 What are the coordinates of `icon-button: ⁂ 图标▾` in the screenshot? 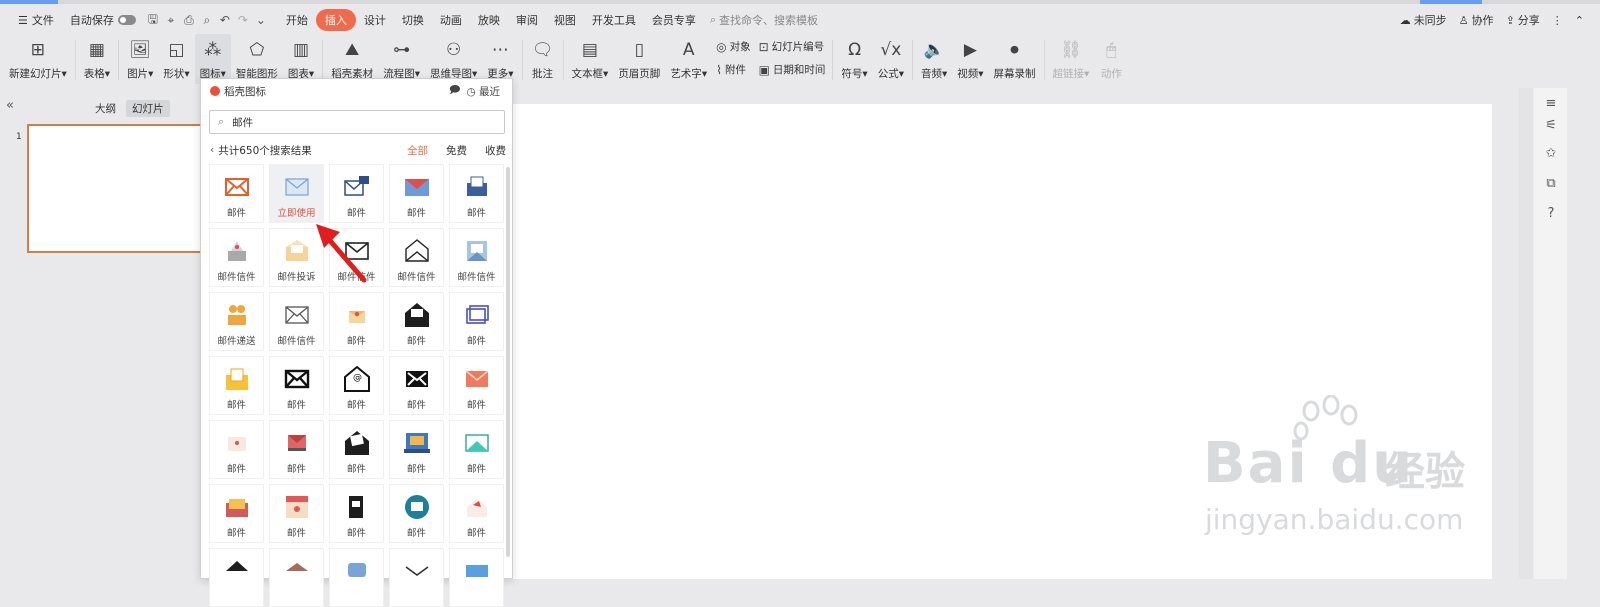 It's located at (212, 59).